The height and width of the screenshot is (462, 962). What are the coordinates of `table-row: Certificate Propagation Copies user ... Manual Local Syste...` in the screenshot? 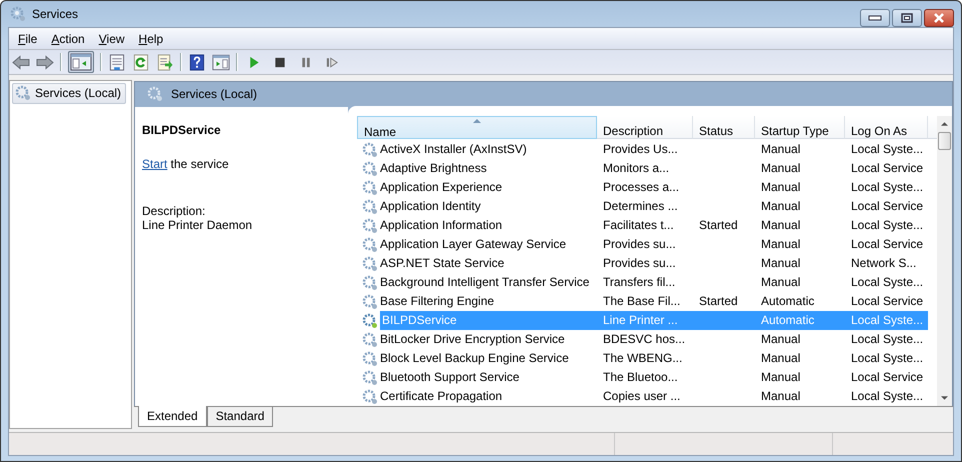 It's located at (642, 396).